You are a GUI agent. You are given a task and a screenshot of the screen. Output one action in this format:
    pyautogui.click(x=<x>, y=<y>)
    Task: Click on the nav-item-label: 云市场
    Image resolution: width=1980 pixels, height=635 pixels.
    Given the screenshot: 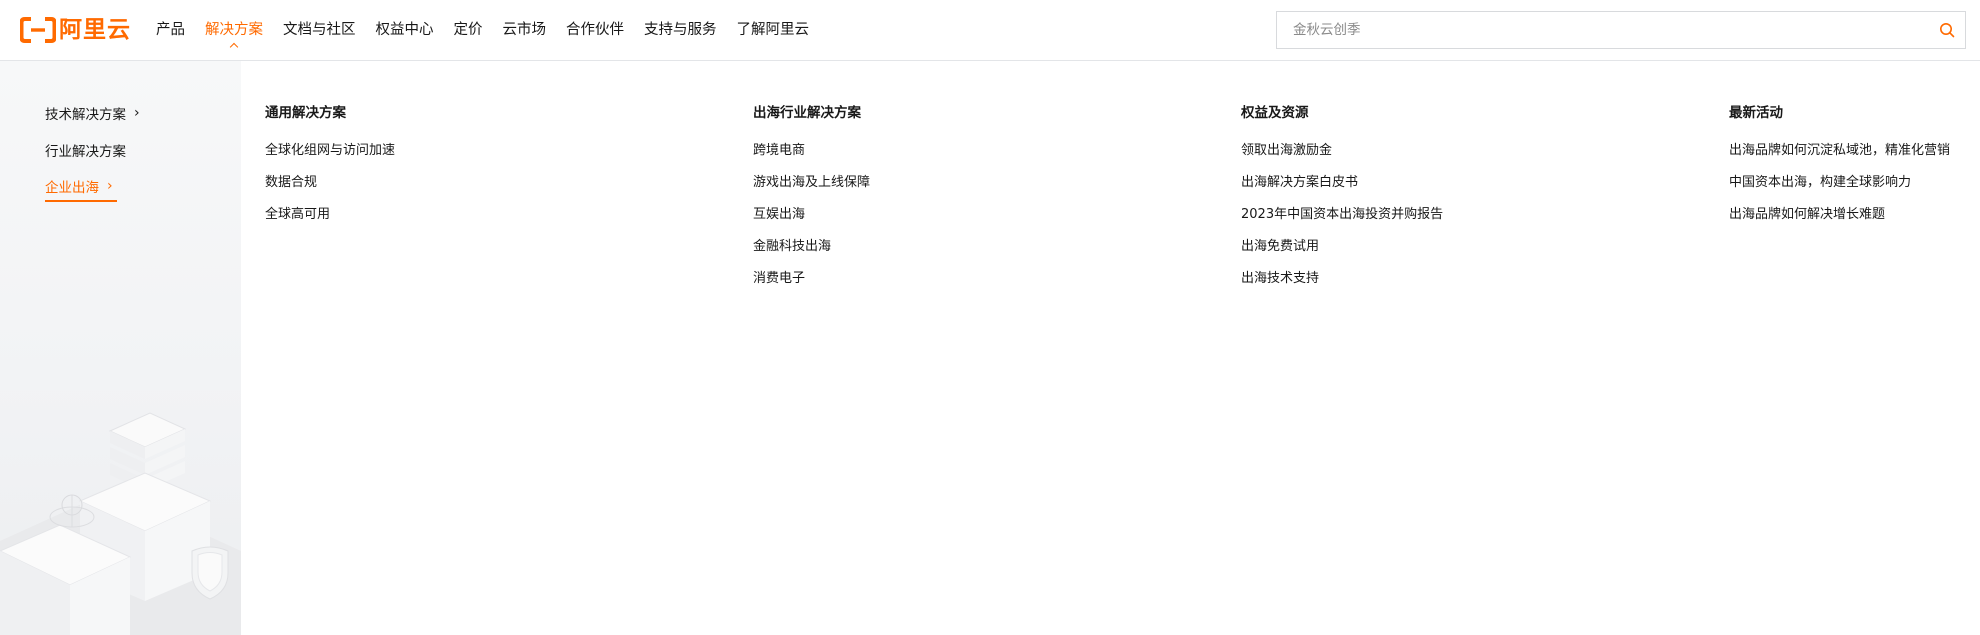 What is the action you would take?
    pyautogui.click(x=524, y=30)
    